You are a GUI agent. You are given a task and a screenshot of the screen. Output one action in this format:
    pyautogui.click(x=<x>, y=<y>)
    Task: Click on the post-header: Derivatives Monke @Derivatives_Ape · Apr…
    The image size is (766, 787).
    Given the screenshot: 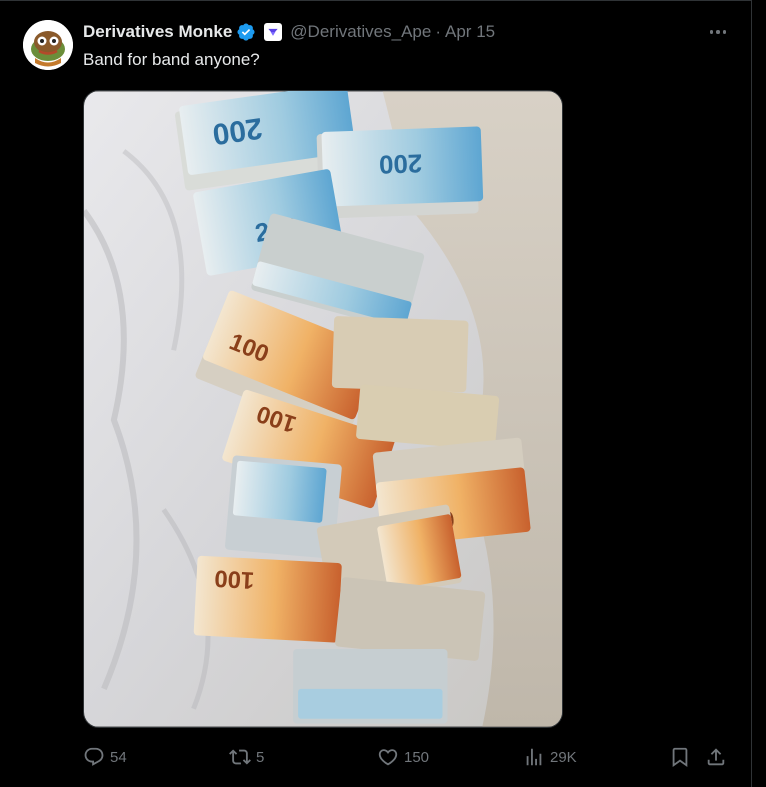 What is the action you would take?
    pyautogui.click(x=289, y=32)
    